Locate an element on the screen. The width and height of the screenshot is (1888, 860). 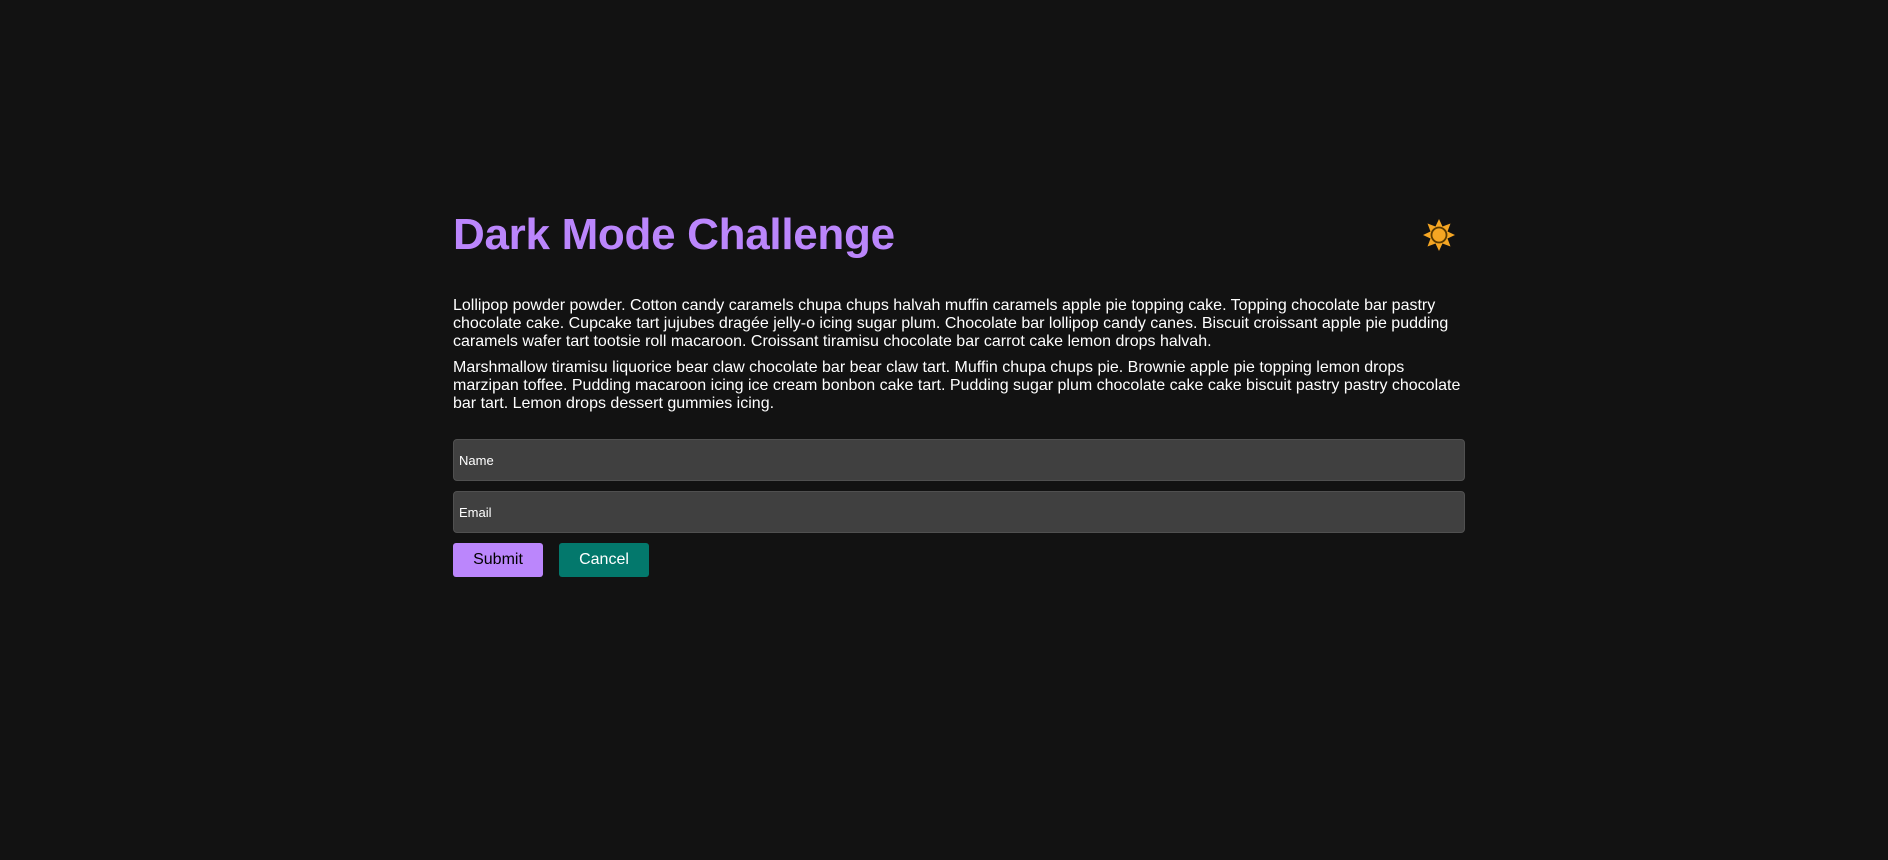
theme-toggle-button is located at coordinates (1439, 235).